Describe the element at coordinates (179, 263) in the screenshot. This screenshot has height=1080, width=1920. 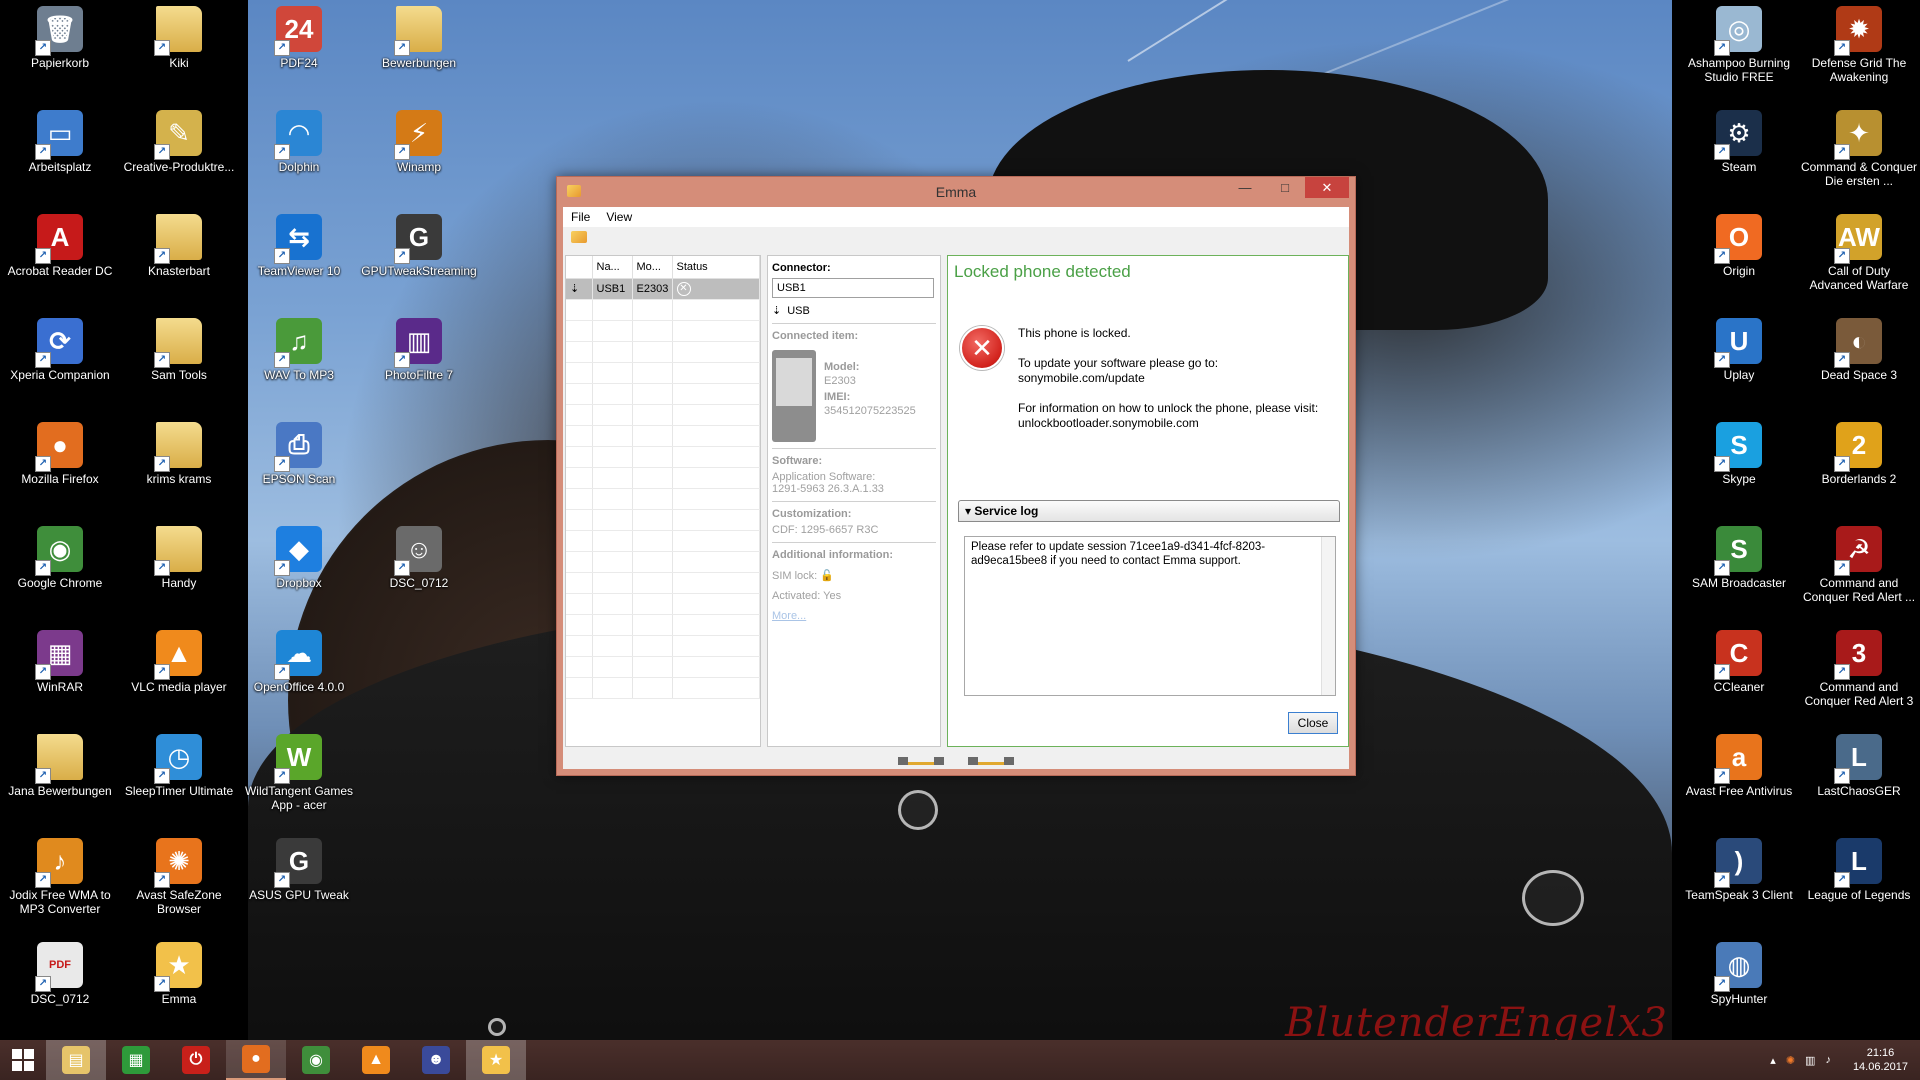
I see `desktop-icon: Knasterbart` at that location.